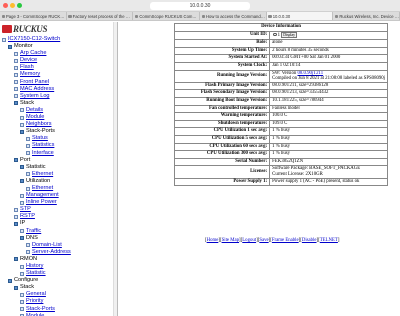 This screenshot has height=316, width=400. What do you see at coordinates (34, 39) in the screenshot?
I see `tree-root-label: ICX7150-C12-Switch` at bounding box center [34, 39].